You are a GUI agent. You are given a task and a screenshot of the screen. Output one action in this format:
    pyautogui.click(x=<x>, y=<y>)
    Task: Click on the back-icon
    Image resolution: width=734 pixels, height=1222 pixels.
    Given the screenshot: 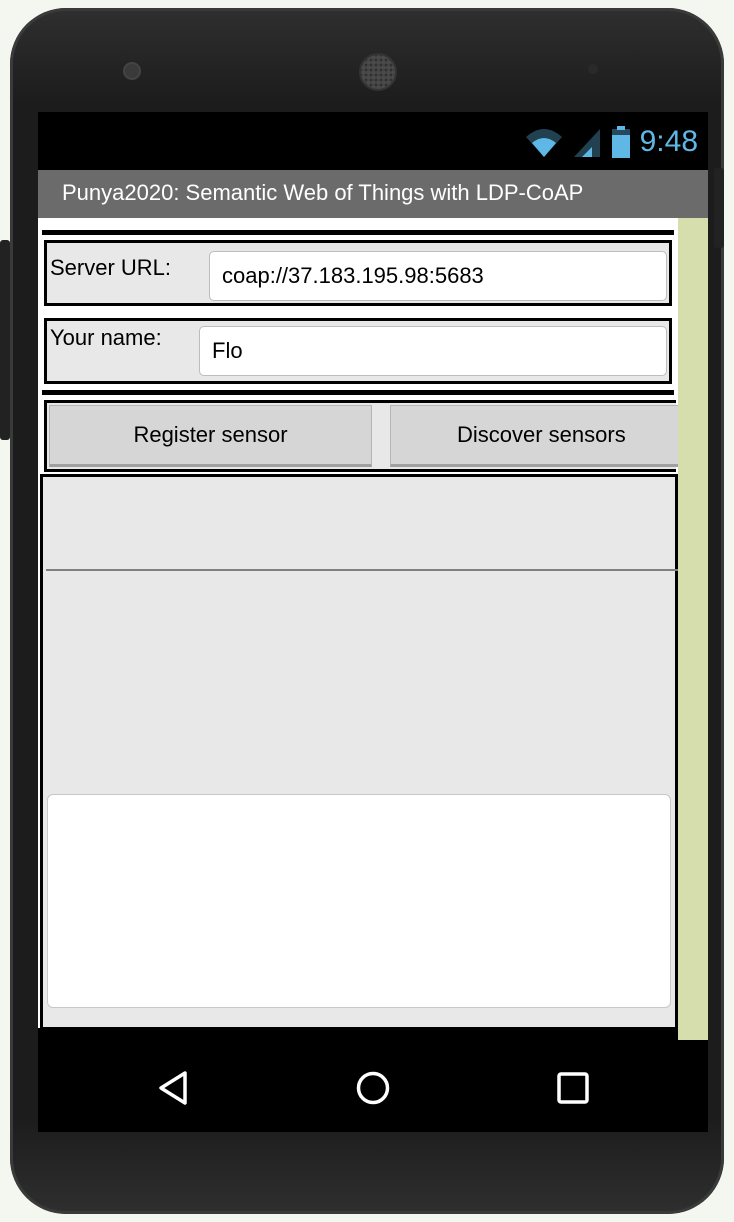 What is the action you would take?
    pyautogui.click(x=173, y=1088)
    